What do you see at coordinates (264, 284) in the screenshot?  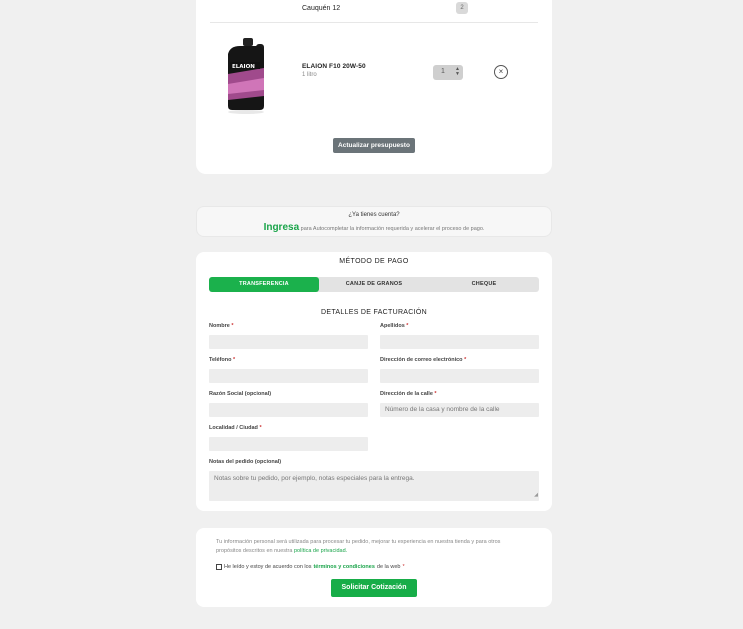 I see `tab-transferencia: TRANSFERENCIA` at bounding box center [264, 284].